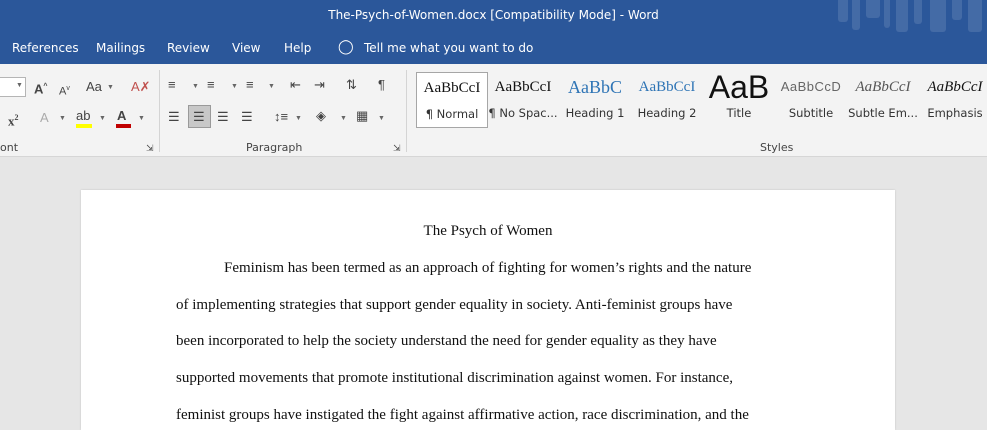  I want to click on style-subtitle: AaBbCcD Subtitle, so click(811, 99).